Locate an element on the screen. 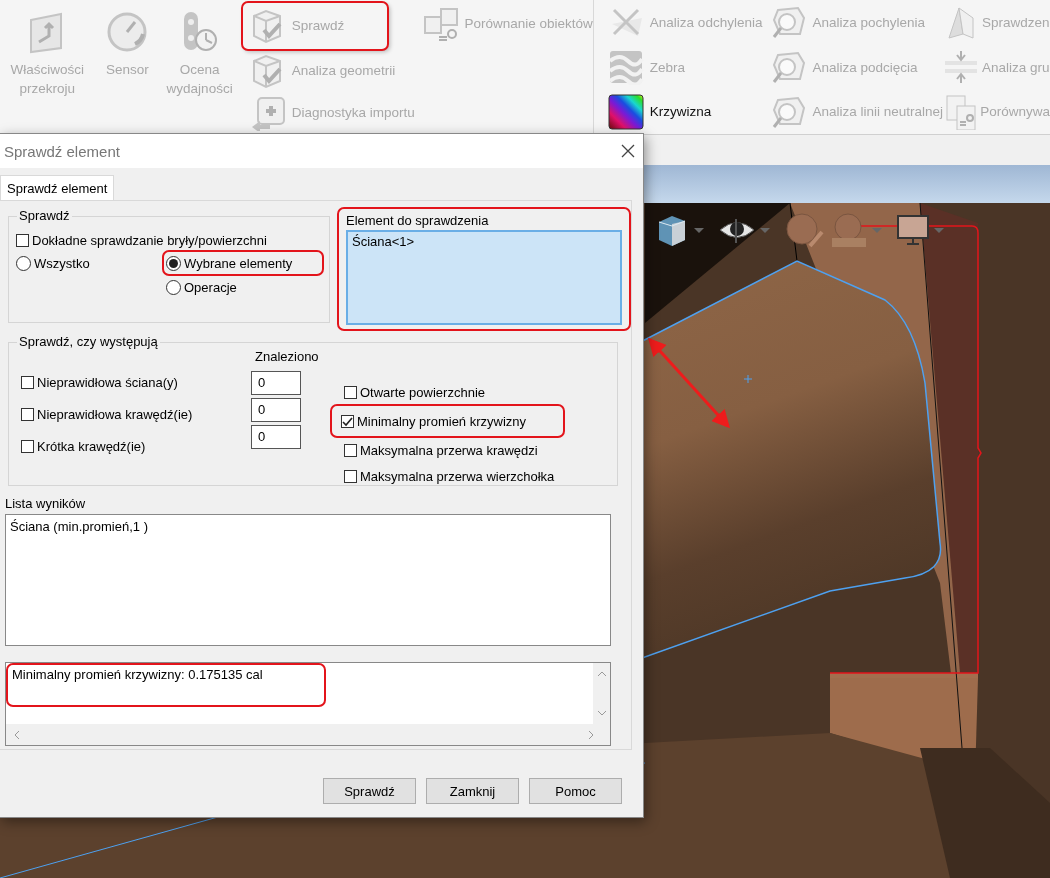  group-title: Sprawdź is located at coordinates (44, 215).